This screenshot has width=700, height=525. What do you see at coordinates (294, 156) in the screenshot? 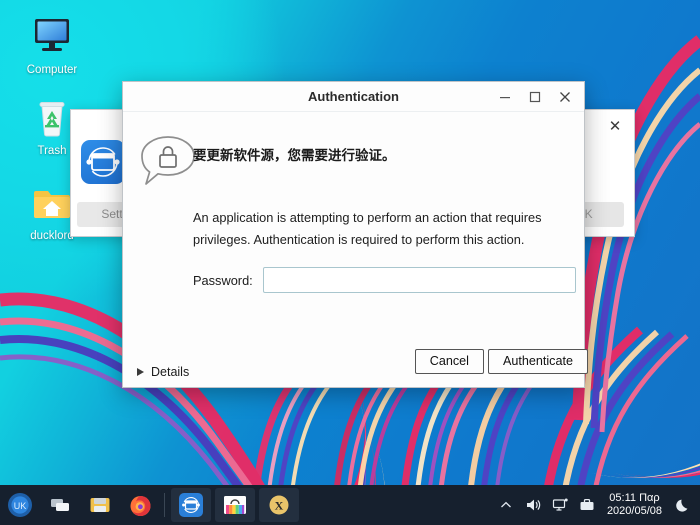
I see `dialog-heading: 要更新软件源，您需要进行验证。` at bounding box center [294, 156].